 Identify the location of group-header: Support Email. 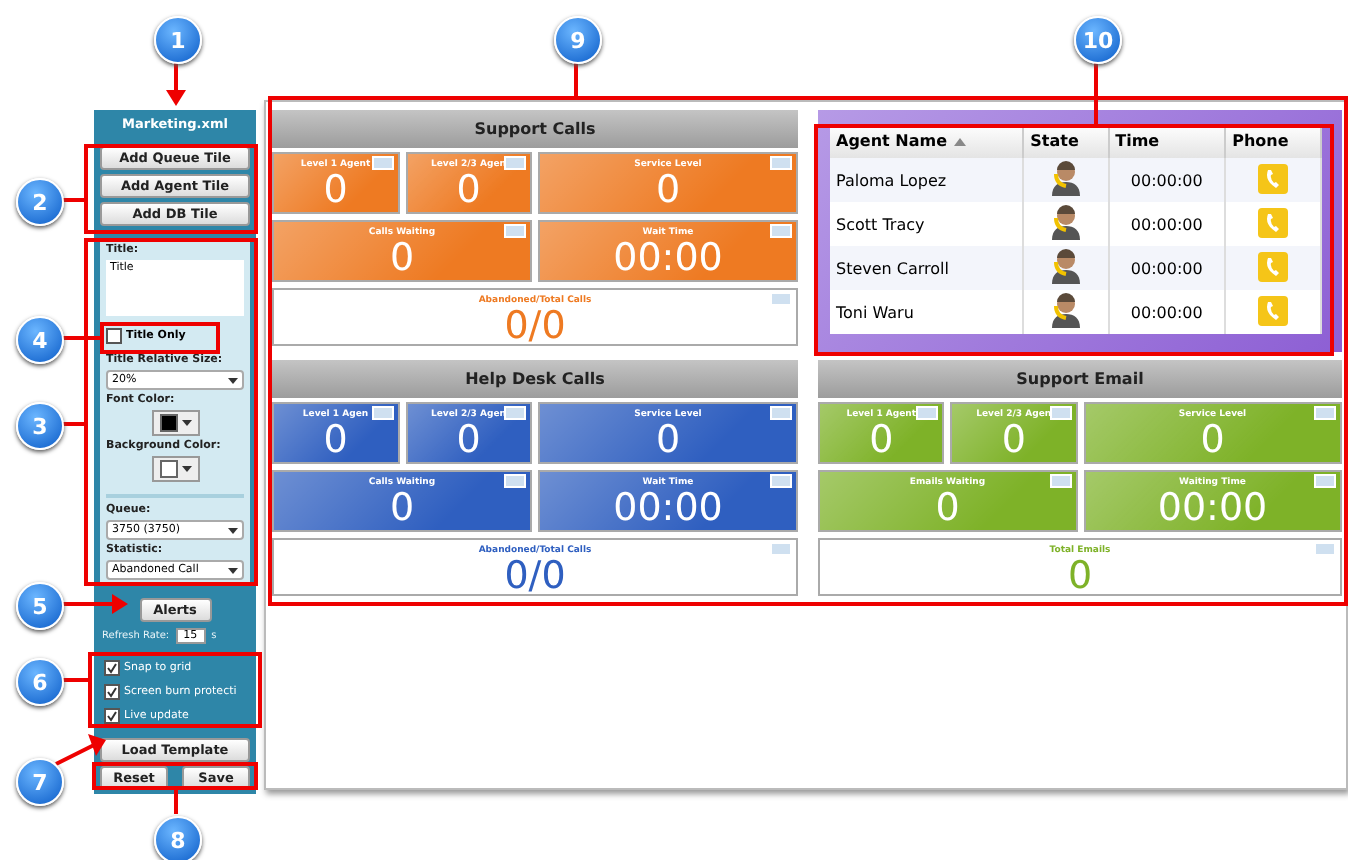
(1080, 379).